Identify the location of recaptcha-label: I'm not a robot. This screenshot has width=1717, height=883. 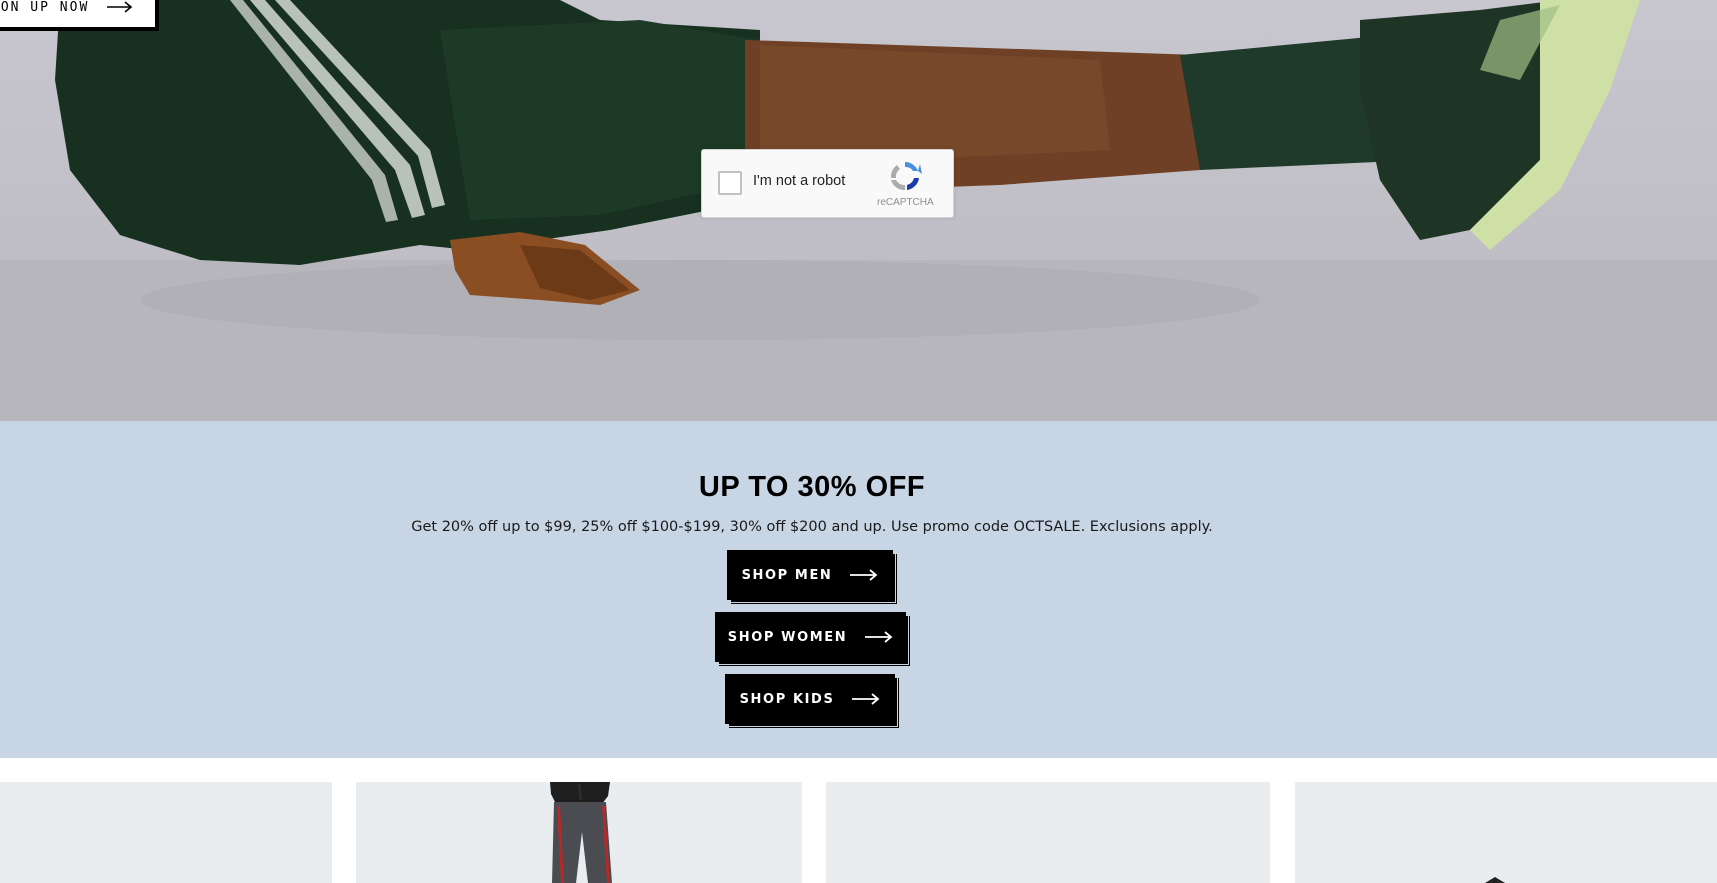
(799, 181).